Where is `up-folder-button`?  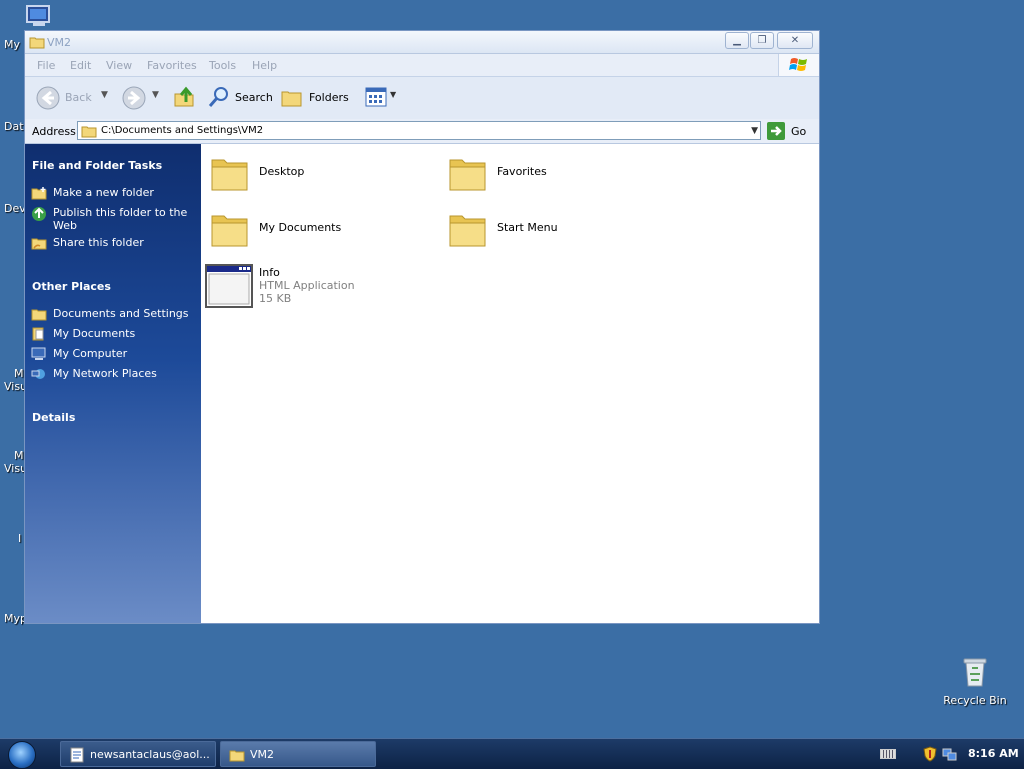 up-folder-button is located at coordinates (185, 98).